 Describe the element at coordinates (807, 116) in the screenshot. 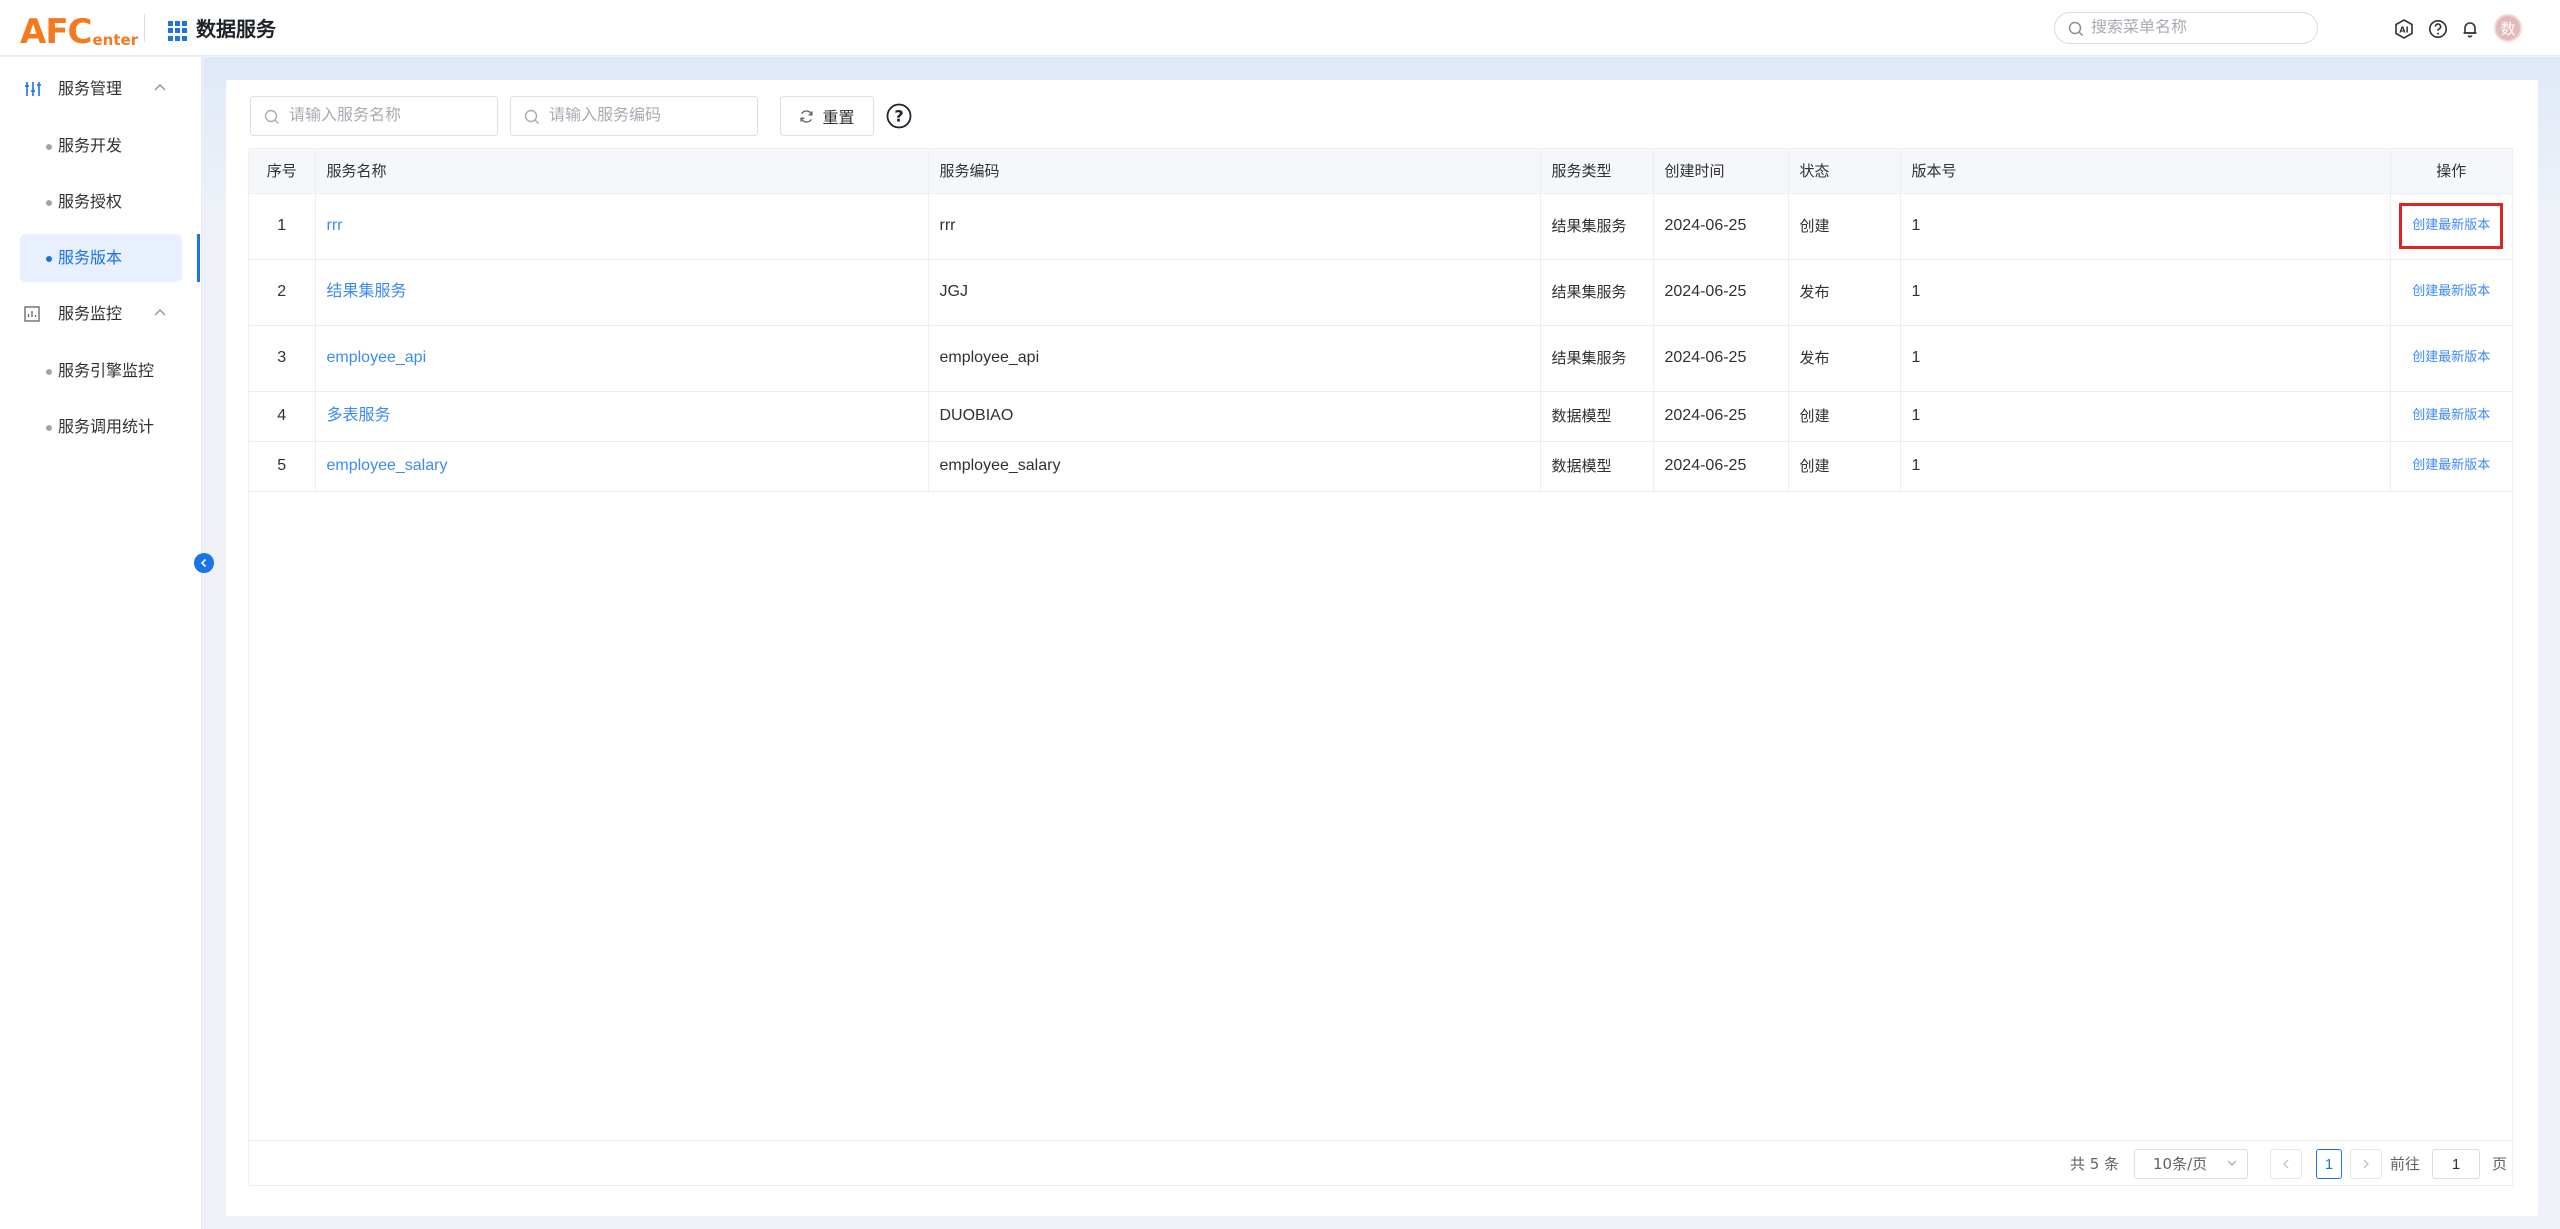

I see `refresh-icon` at that location.